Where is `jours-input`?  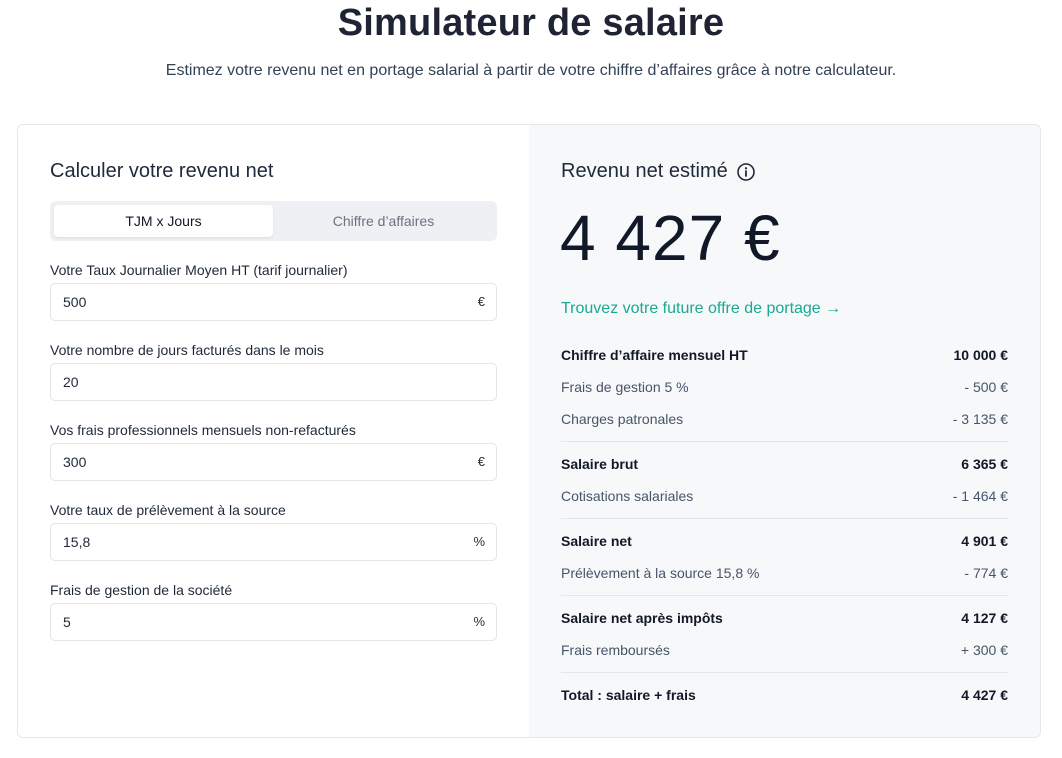 jours-input is located at coordinates (253, 382).